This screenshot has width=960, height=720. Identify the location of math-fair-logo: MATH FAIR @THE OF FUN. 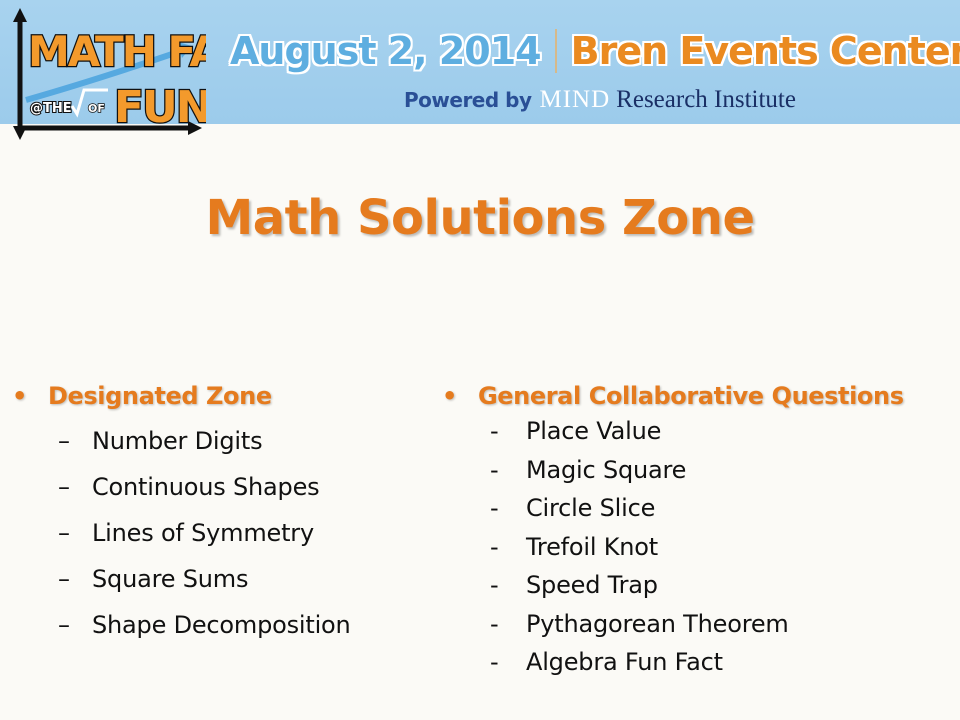
(109, 74).